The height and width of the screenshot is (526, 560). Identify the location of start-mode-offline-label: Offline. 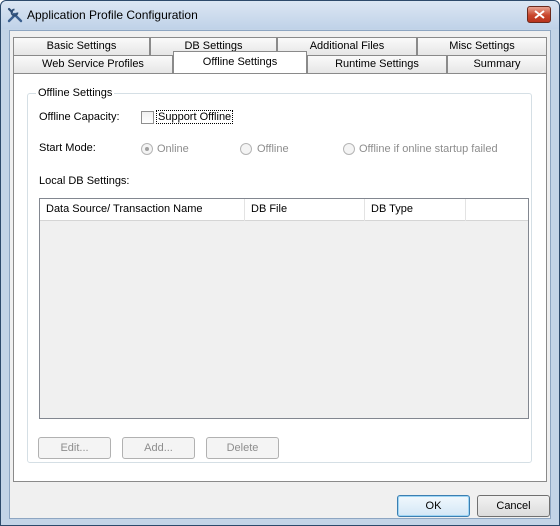
(273, 149).